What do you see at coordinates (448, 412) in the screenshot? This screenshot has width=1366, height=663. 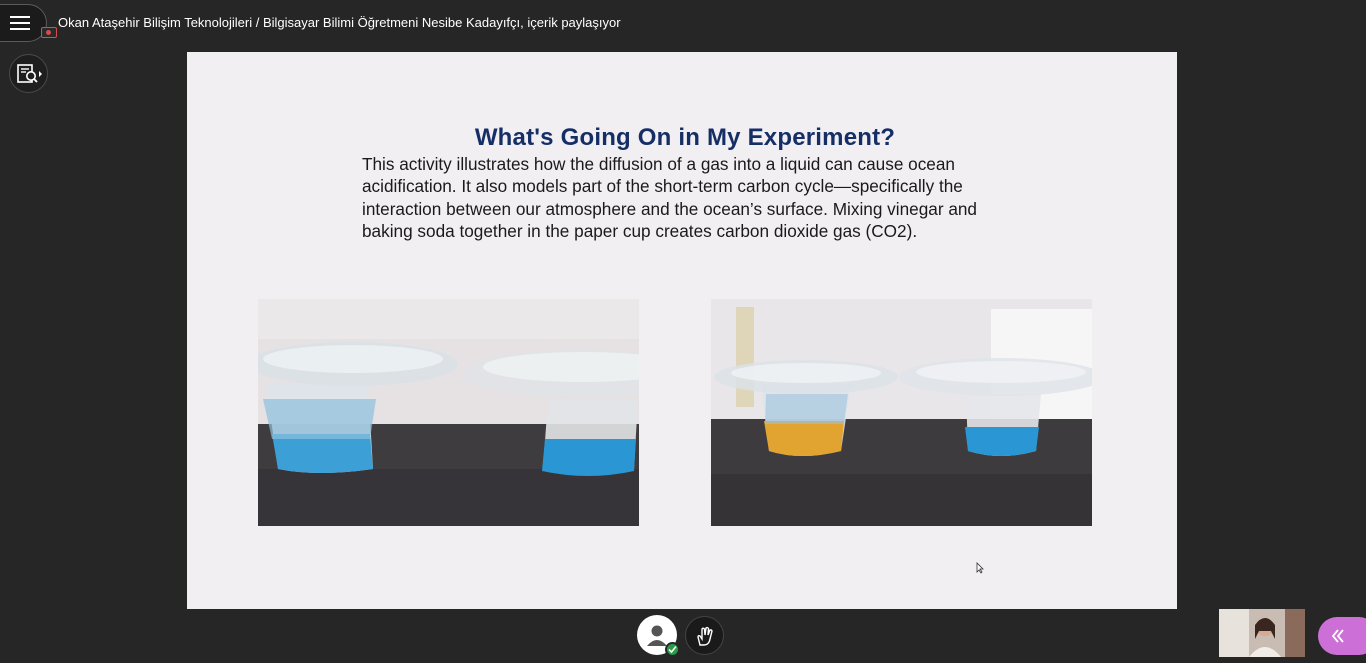 I see `experiment-photo-blue-cups` at bounding box center [448, 412].